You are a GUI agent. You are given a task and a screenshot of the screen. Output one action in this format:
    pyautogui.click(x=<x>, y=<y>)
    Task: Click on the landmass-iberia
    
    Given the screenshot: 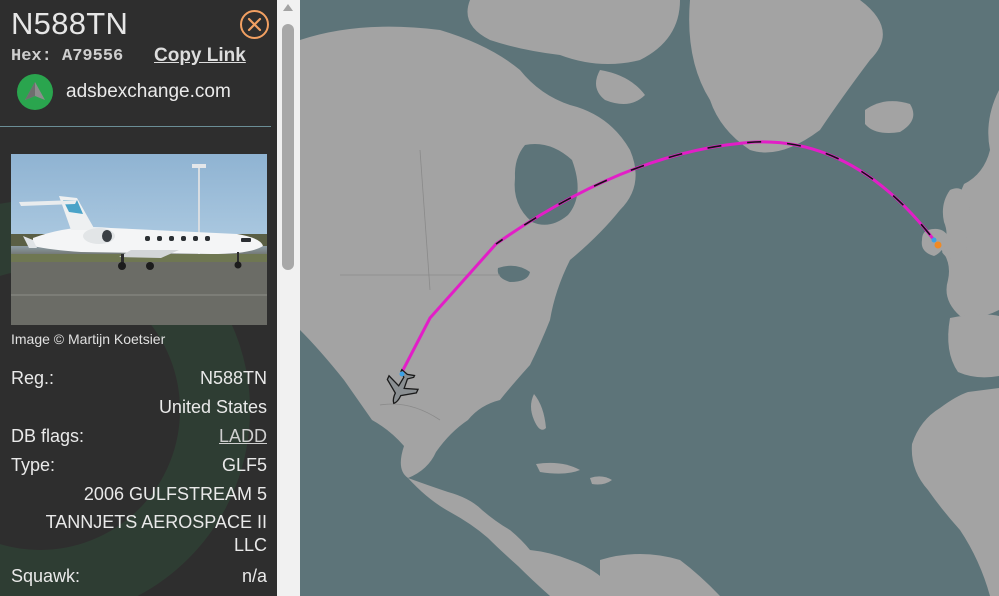 What is the action you would take?
    pyautogui.click(x=973, y=346)
    